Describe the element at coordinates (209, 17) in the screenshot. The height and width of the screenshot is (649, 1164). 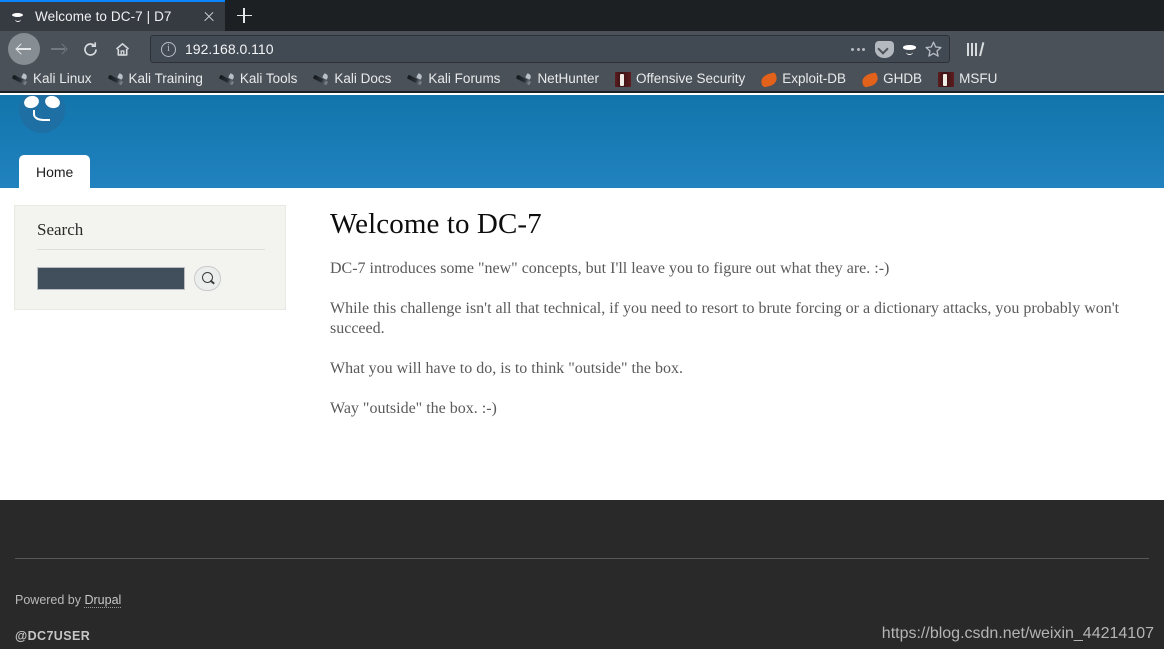
I see `close-tab-icon` at that location.